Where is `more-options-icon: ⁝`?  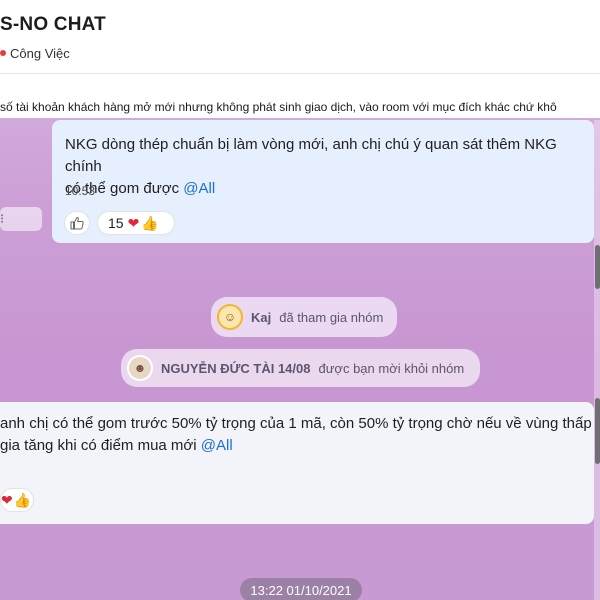
more-options-icon: ⁝ is located at coordinates (2, 219).